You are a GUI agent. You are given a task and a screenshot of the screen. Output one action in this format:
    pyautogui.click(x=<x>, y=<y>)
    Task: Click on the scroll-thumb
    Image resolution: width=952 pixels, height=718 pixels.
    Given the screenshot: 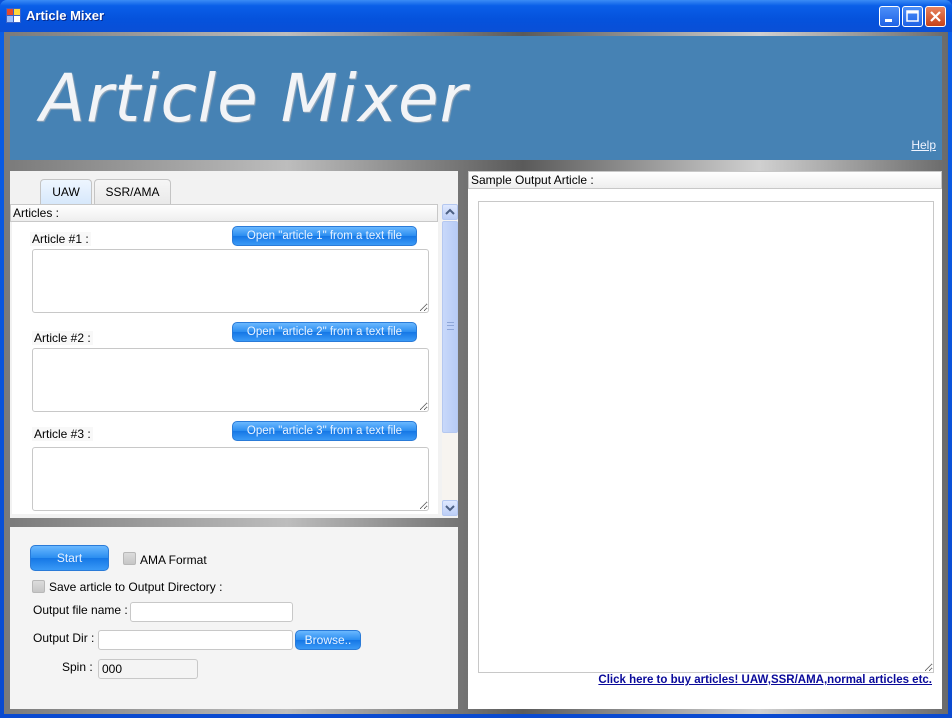 What is the action you would take?
    pyautogui.click(x=450, y=327)
    